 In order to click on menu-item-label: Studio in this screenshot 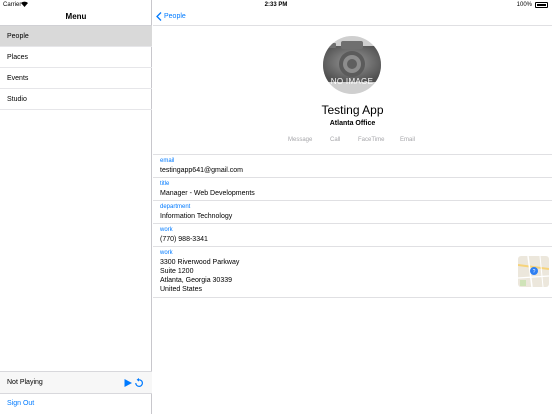, I will do `click(17, 99)`.